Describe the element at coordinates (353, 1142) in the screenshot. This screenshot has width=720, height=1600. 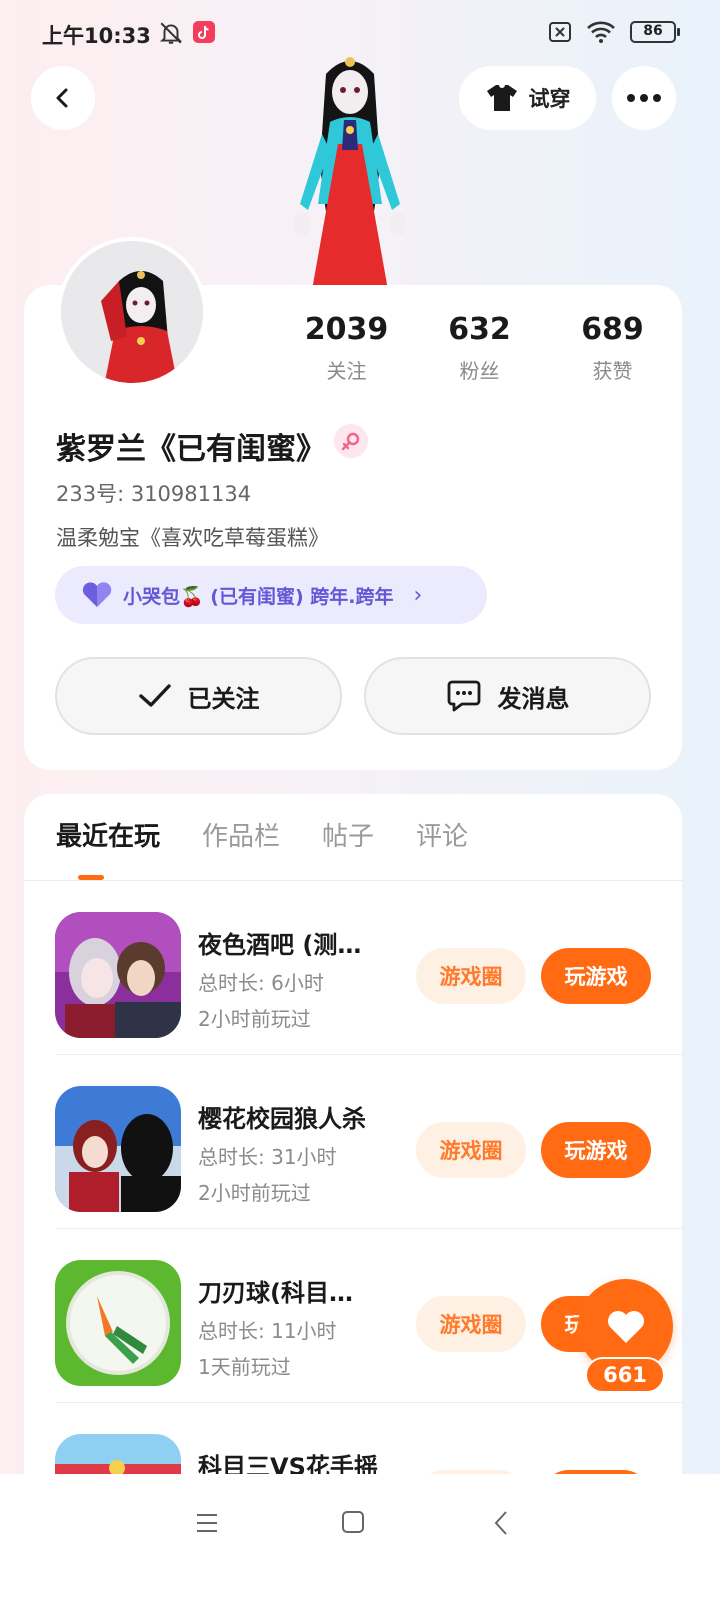
I see `game-row: 樱花校园狼人杀 总时长: 31小时 2小时前玩过 游戏圈 玩游戏` at that location.